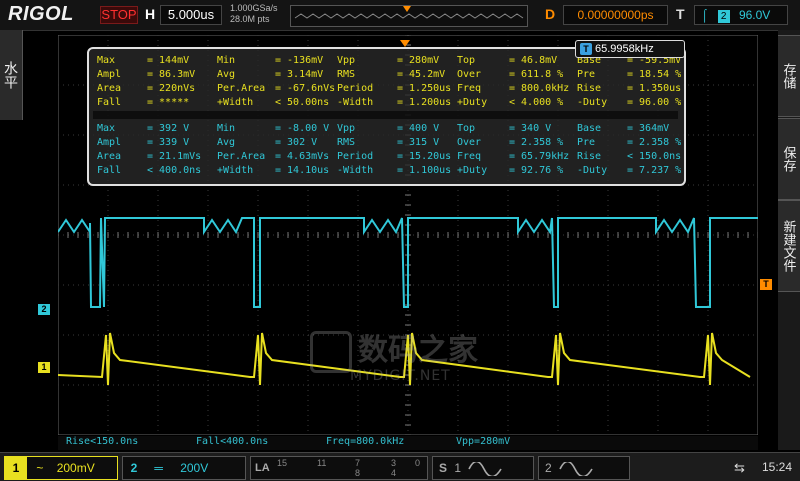 Image resolution: width=800 pixels, height=481 pixels. What do you see at coordinates (322, 463) in the screenshot?
I see `la-ch-11: 11` at bounding box center [322, 463].